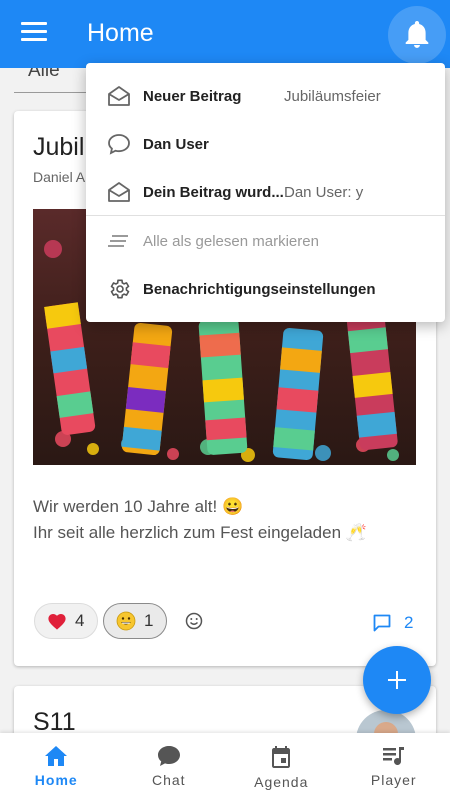  I want to click on reaction-heart-button: 4, so click(66, 621).